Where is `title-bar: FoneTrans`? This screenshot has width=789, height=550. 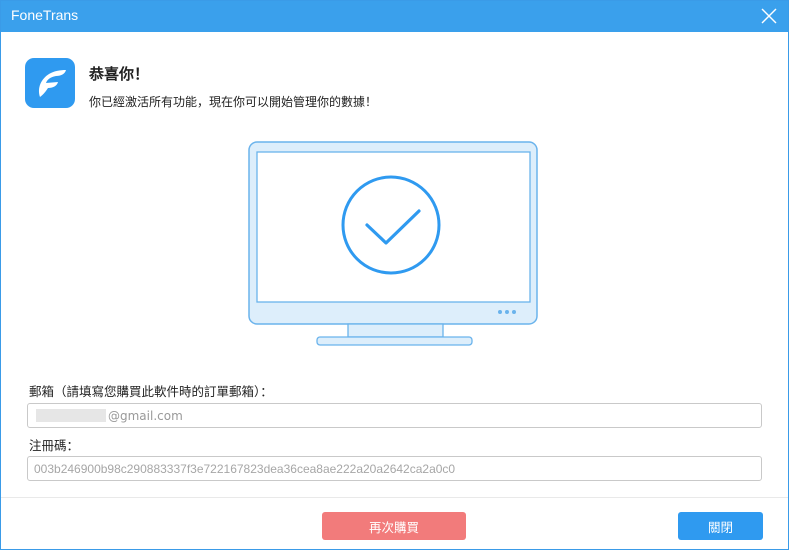 title-bar: FoneTrans is located at coordinates (394, 16).